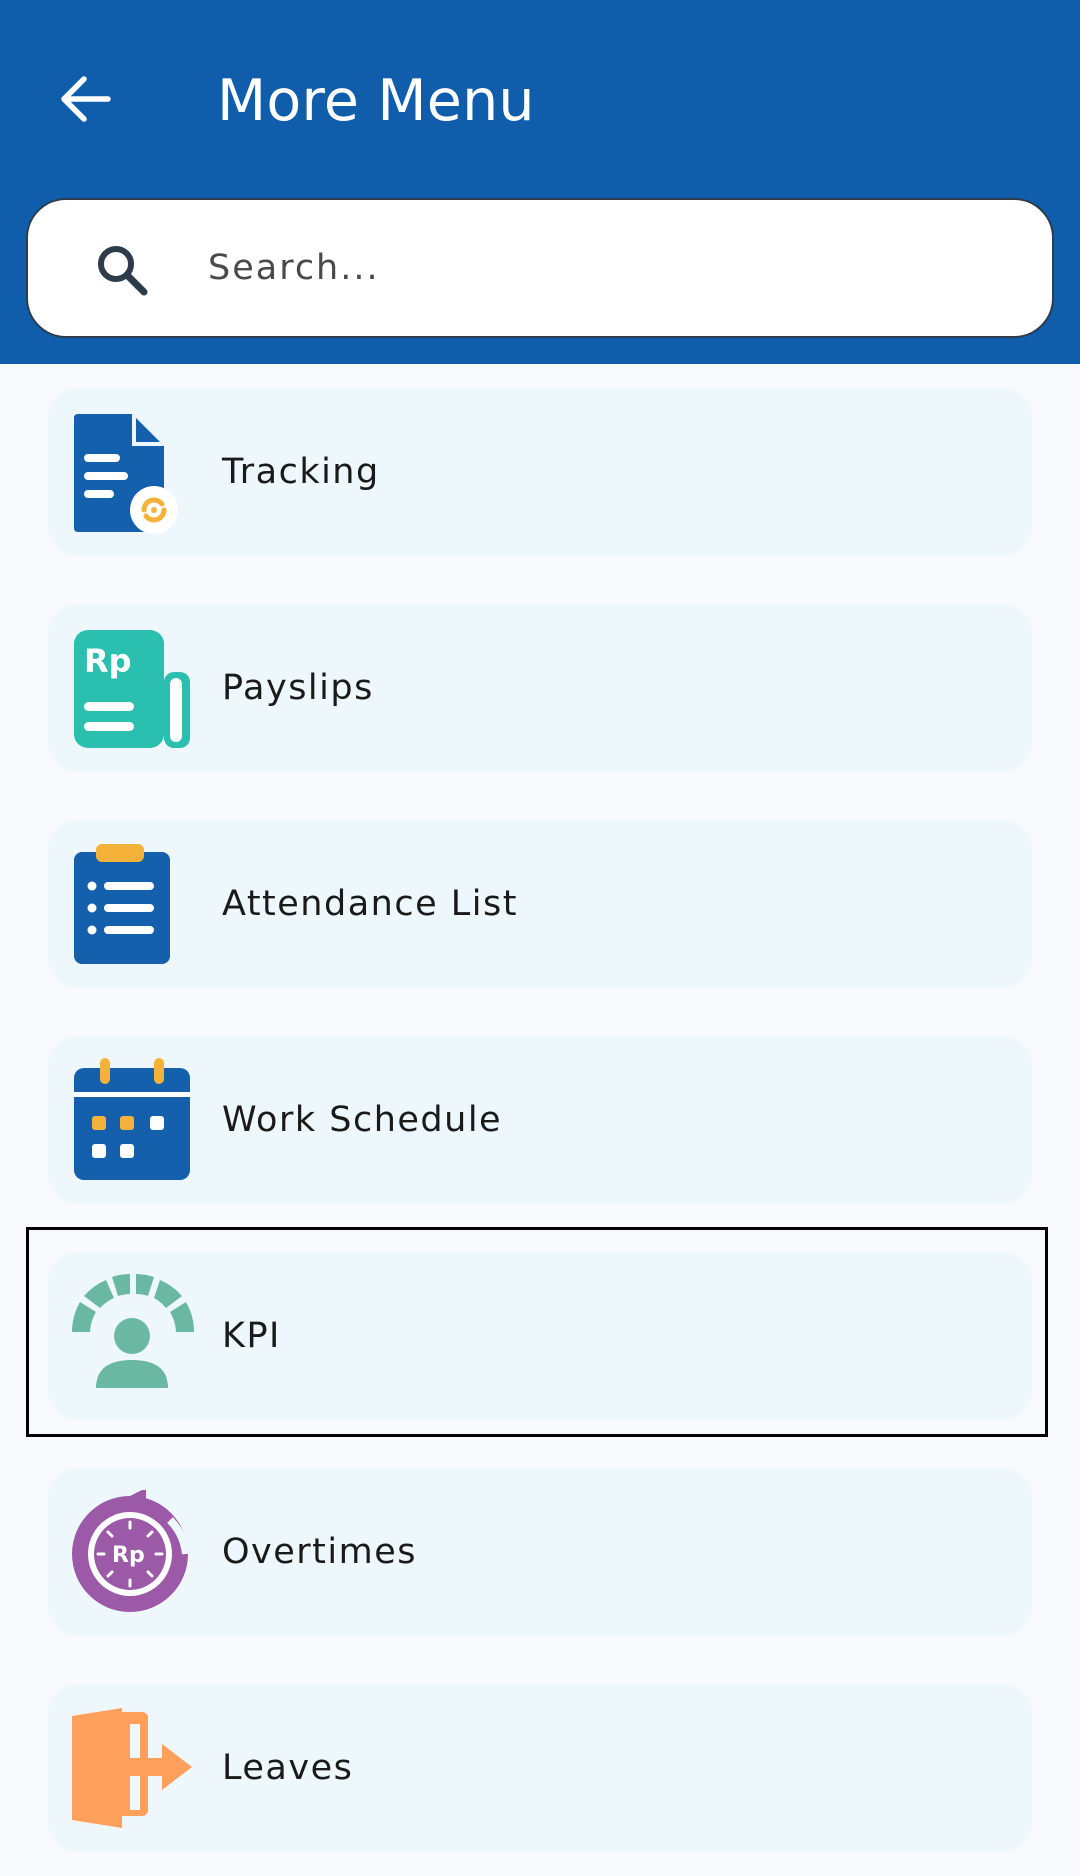 This screenshot has width=1080, height=1876. What do you see at coordinates (362, 1120) in the screenshot?
I see `menu-item-label: Work Schedule` at bounding box center [362, 1120].